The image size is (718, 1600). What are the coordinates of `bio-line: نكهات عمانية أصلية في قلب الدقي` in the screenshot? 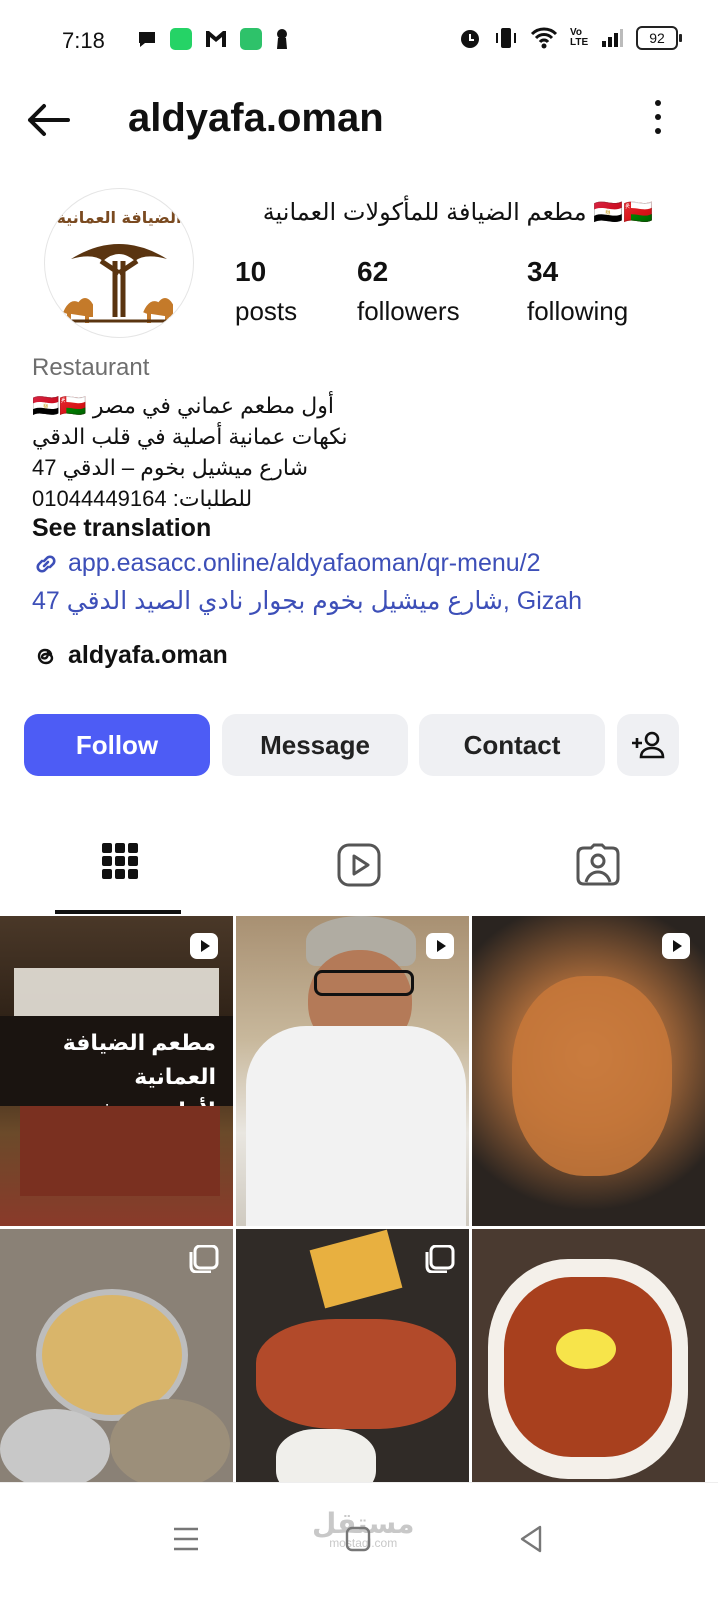 It's located at (190, 436).